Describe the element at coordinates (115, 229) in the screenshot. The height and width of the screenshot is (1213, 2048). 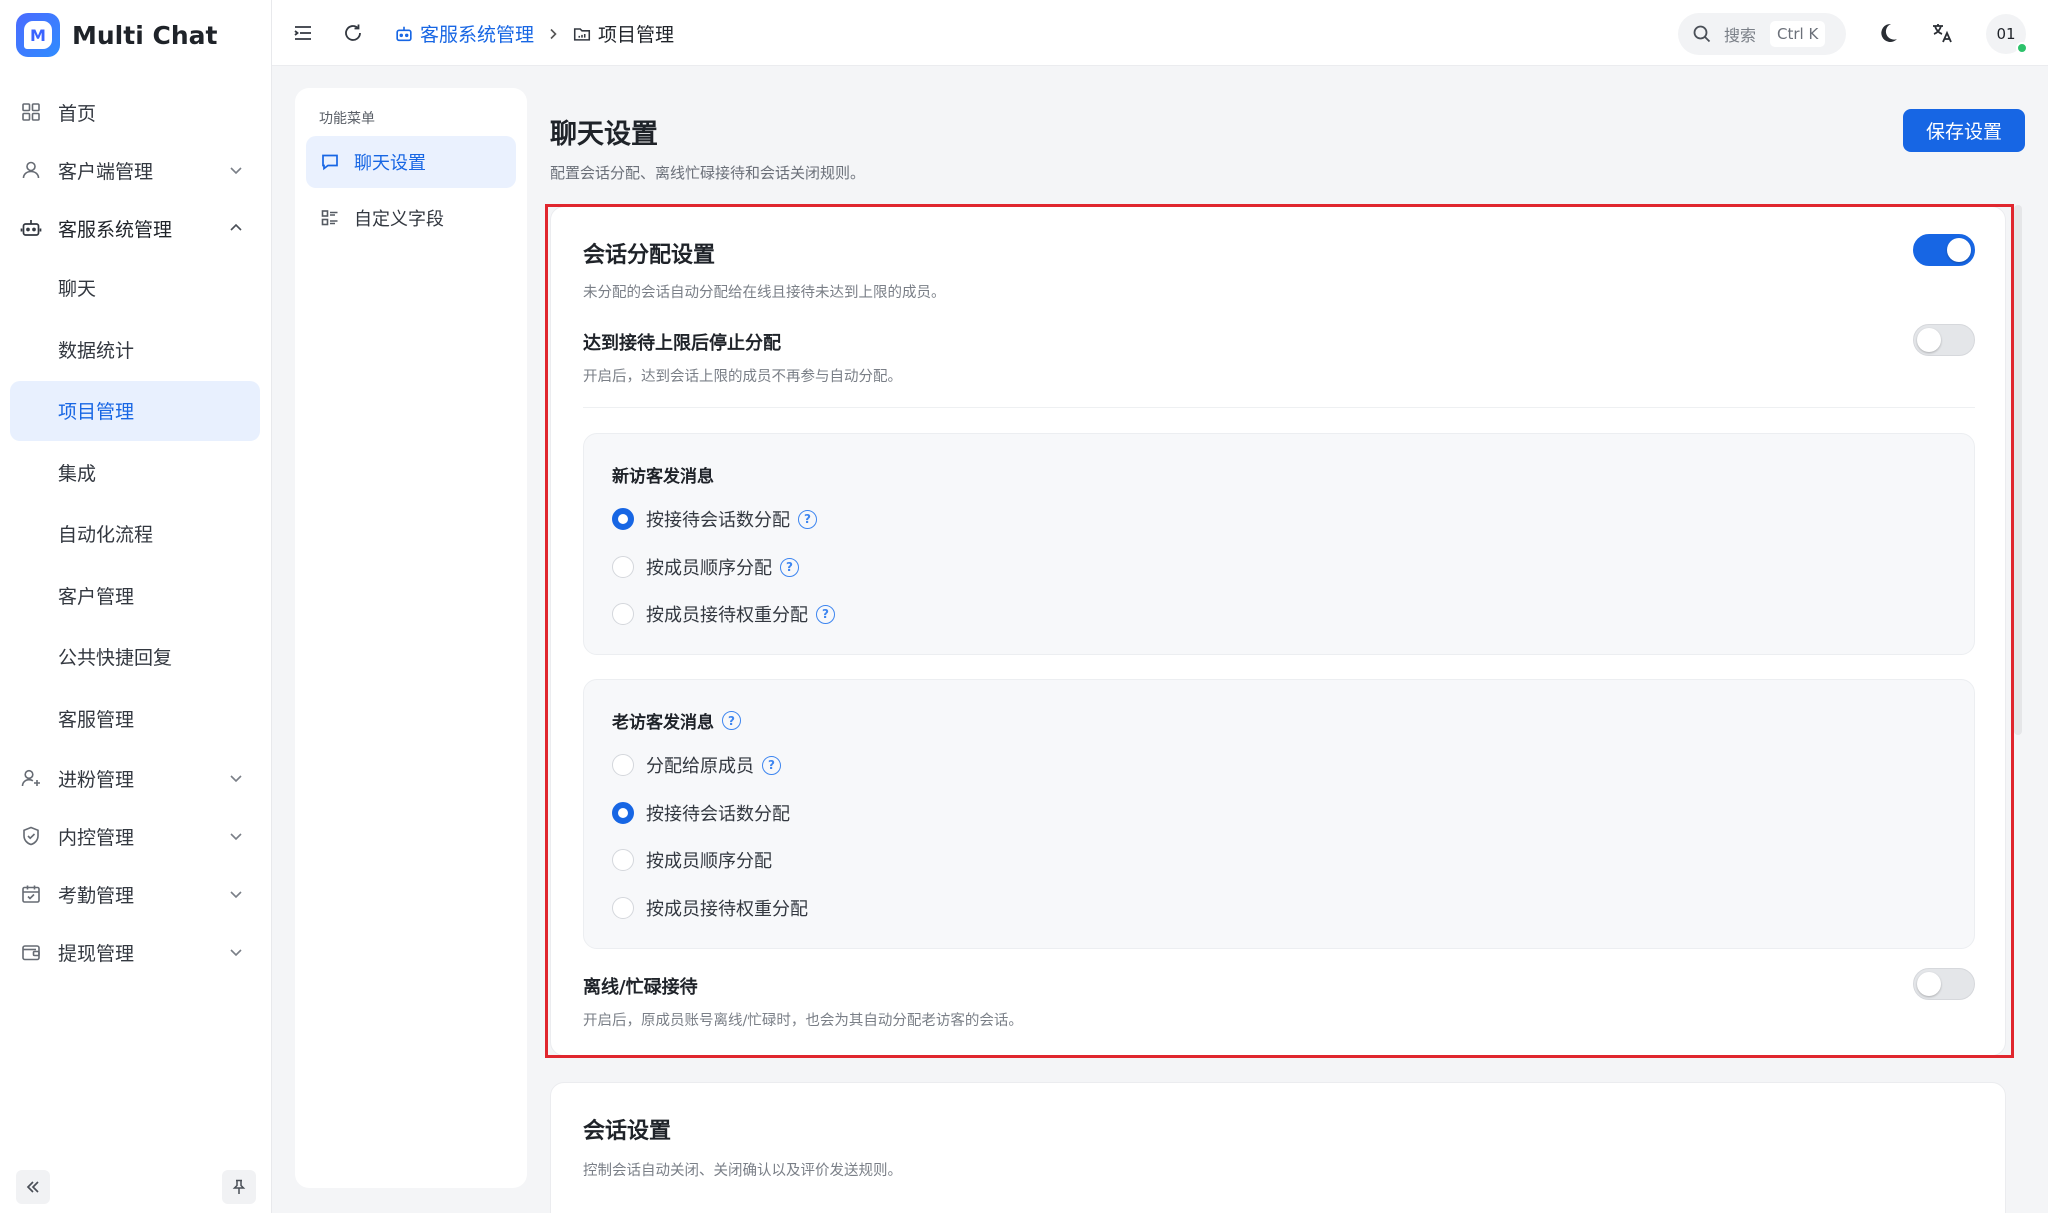
I see `sidebar-item-label: 客服系统管理` at that location.